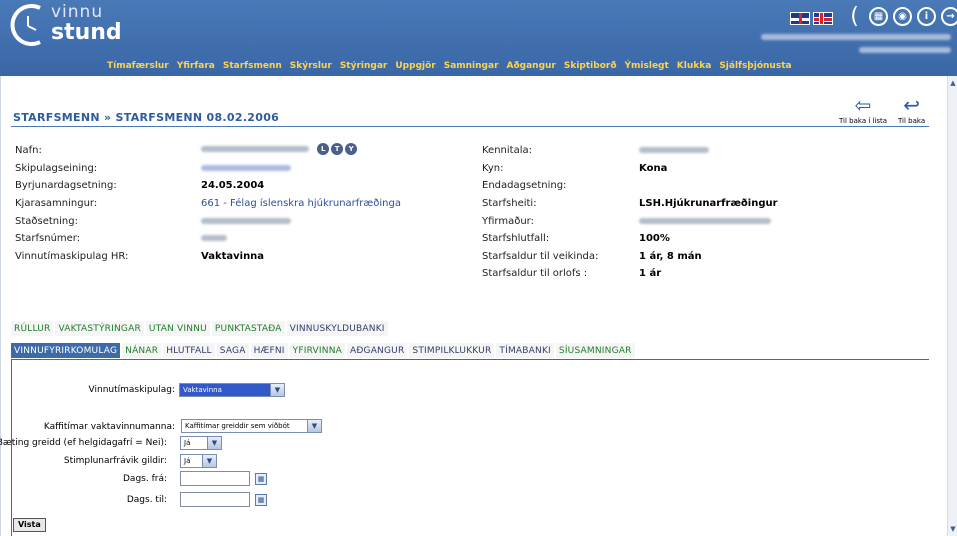 This screenshot has height=536, width=957. What do you see at coordinates (99, 328) in the screenshot?
I see `tab-vaktastyringar: VAKTASTÝRINGAR` at bounding box center [99, 328].